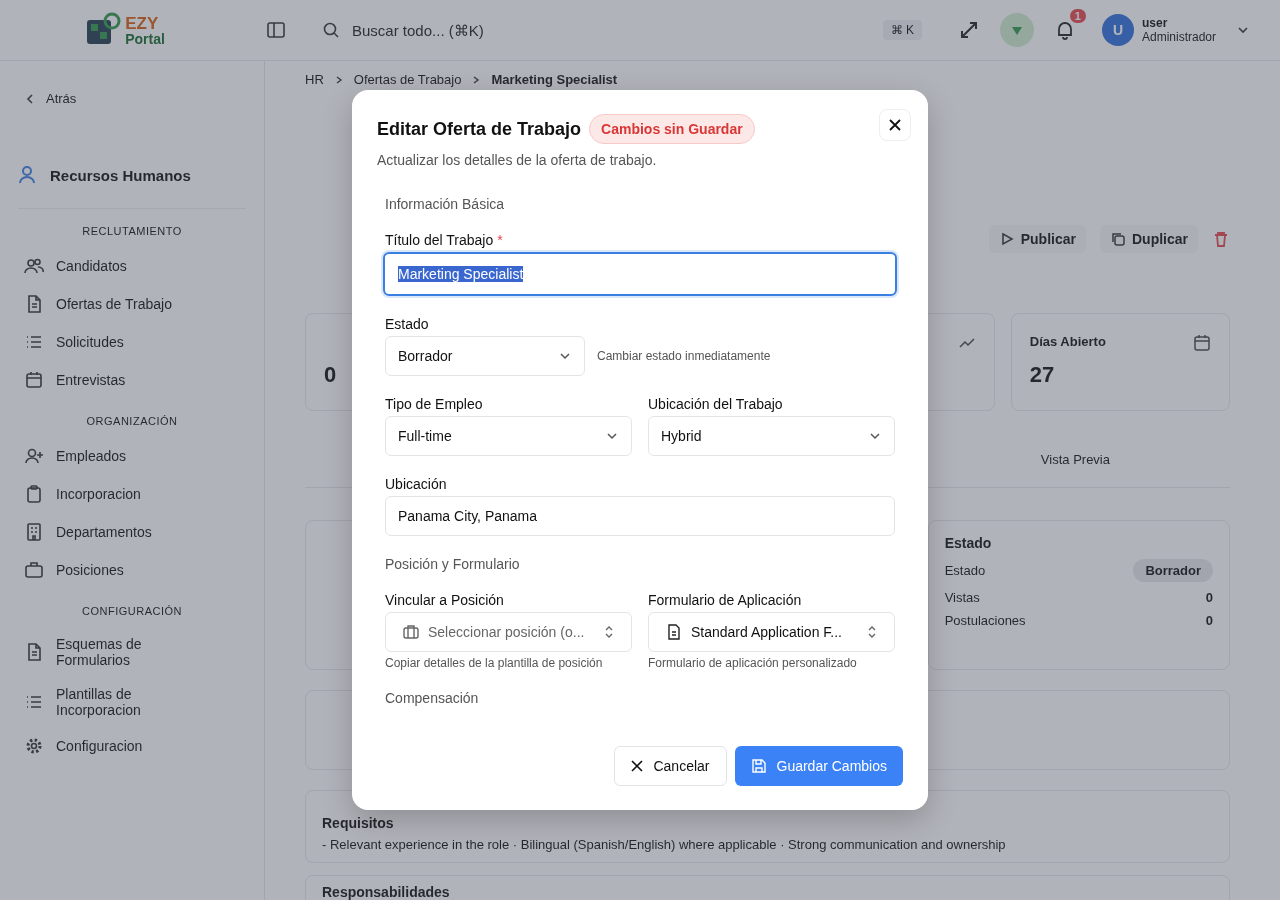  What do you see at coordinates (444, 600) in the screenshot?
I see `field-label: Vincular a Posición` at bounding box center [444, 600].